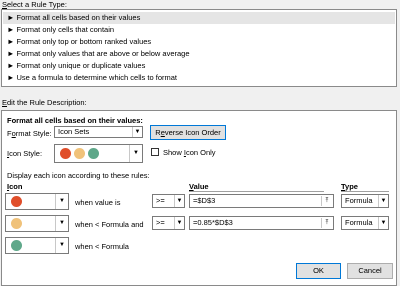  What do you see at coordinates (37, 223) in the screenshot?
I see `icon-select-2: ▼` at bounding box center [37, 223].